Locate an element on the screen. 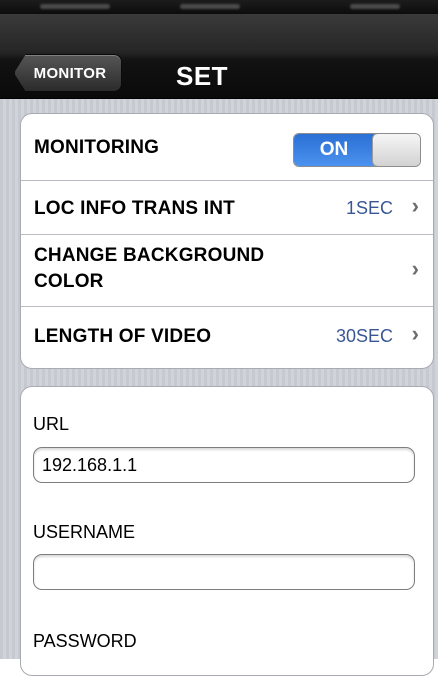 The width and height of the screenshot is (438, 676). monitoring-label: MONITORING is located at coordinates (97, 147).